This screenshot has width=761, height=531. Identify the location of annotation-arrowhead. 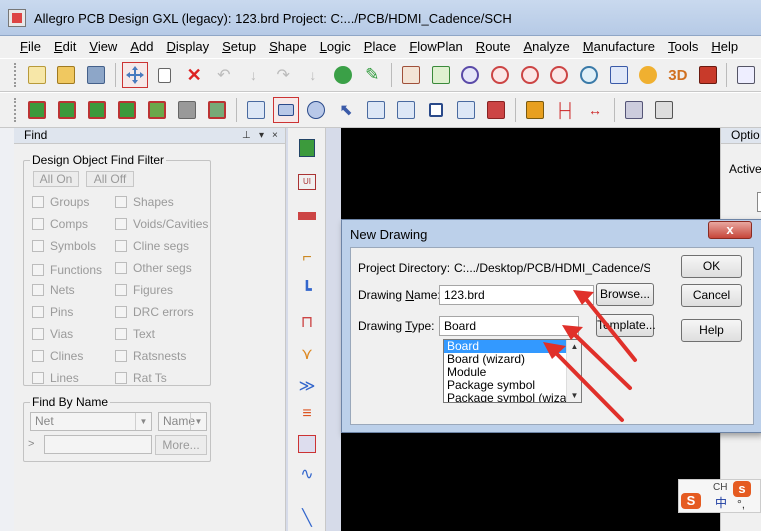
(554, 350).